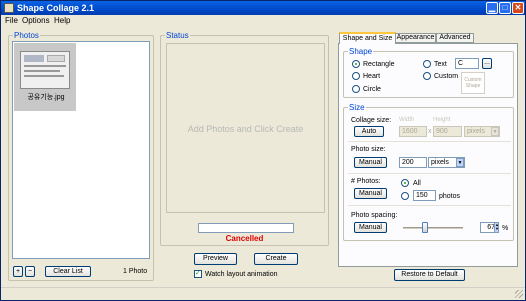  Describe the element at coordinates (9, 8) in the screenshot. I see `app-icon` at that location.